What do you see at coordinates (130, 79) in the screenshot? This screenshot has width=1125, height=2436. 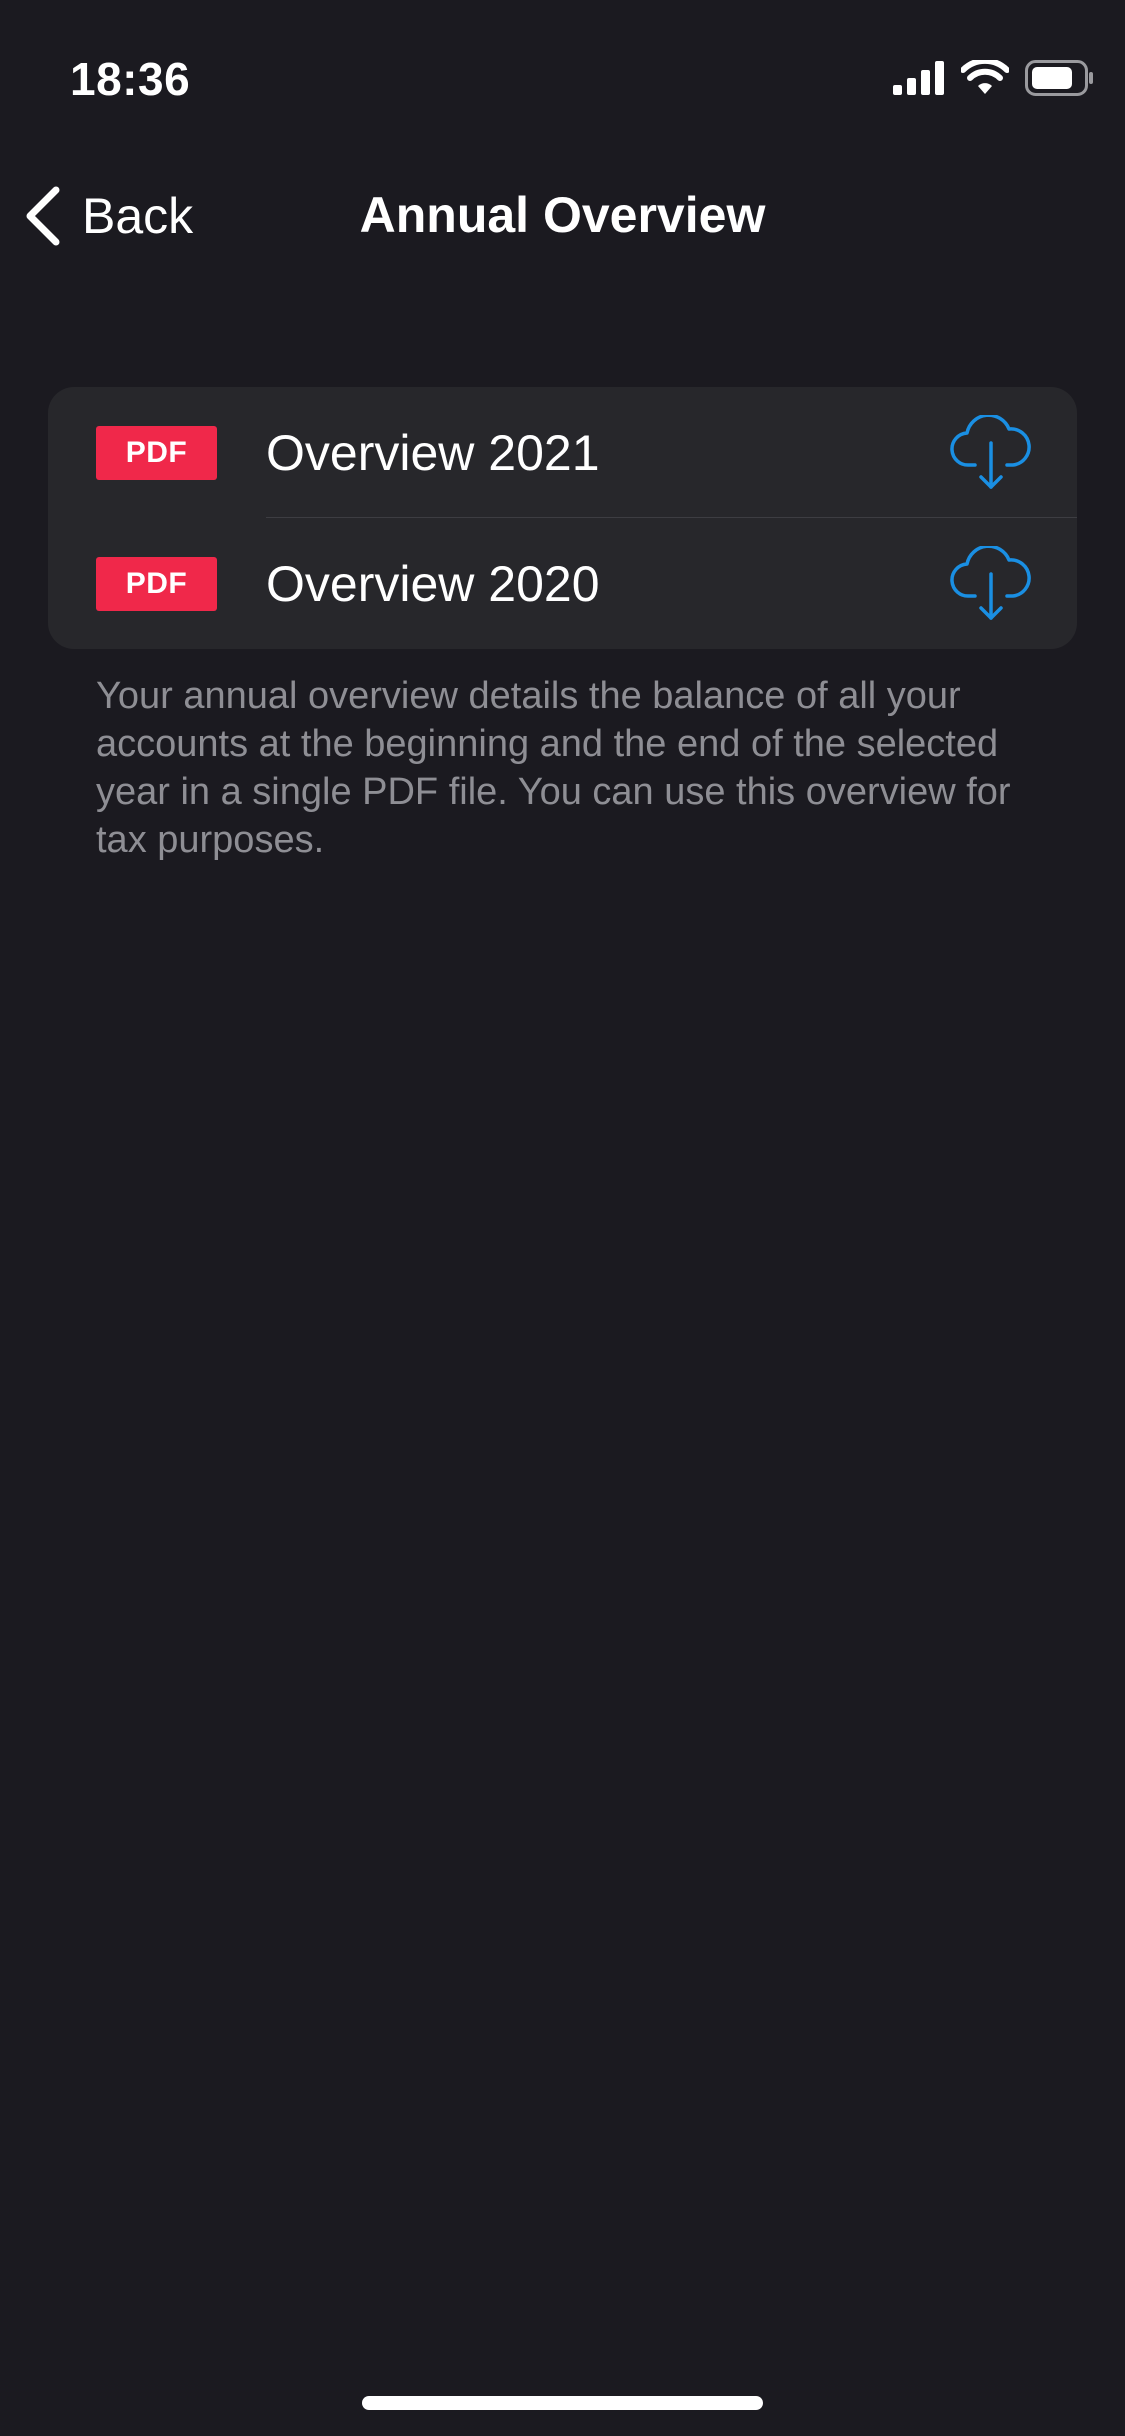 I see `status-time: 18:36` at bounding box center [130, 79].